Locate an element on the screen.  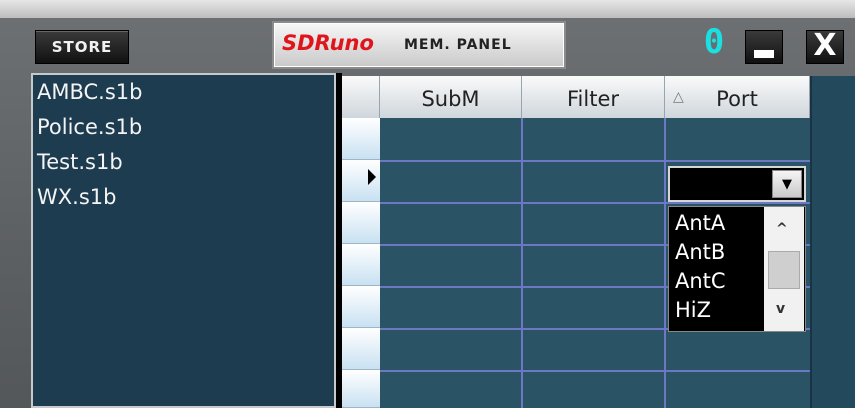
minimize-icon is located at coordinates (764, 54).